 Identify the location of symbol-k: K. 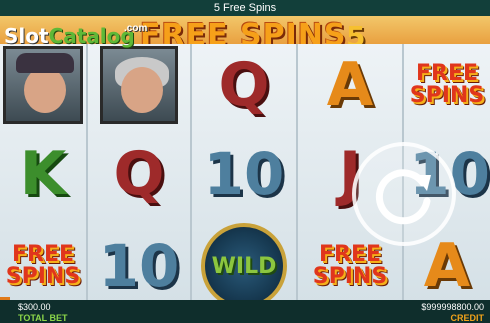
(43, 174).